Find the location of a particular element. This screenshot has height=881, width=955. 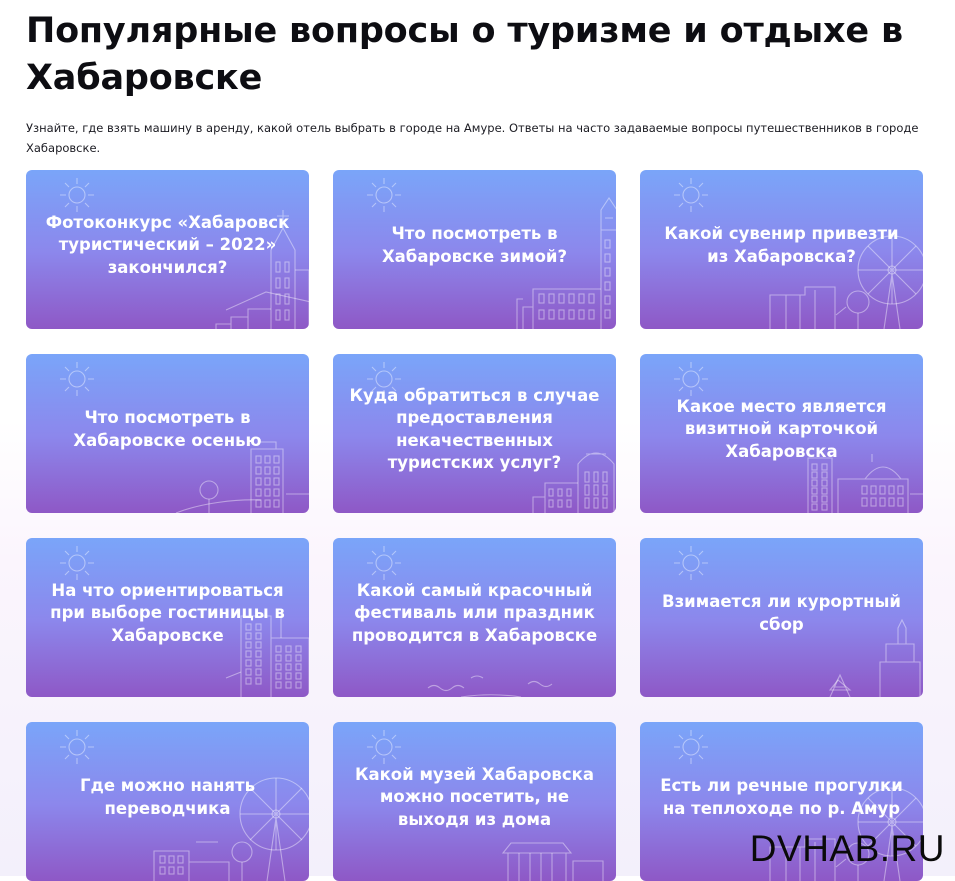

faq-card: Что посмотреть в Хабаровске осенью is located at coordinates (167, 433).